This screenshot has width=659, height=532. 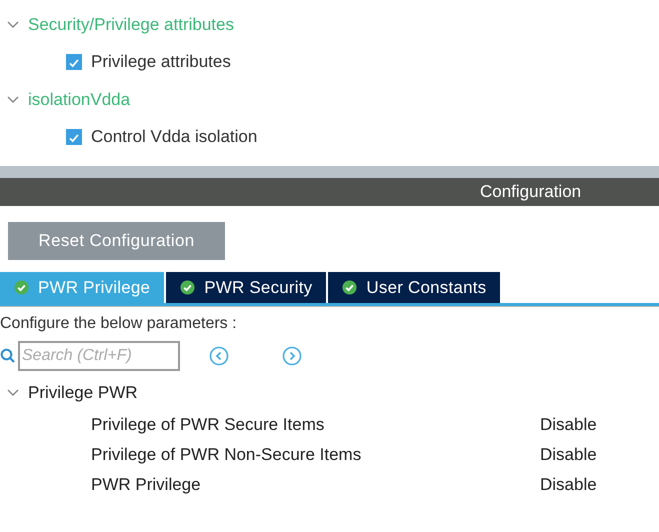 What do you see at coordinates (119, 324) in the screenshot?
I see `instructions-text: Configure the below parameters :` at bounding box center [119, 324].